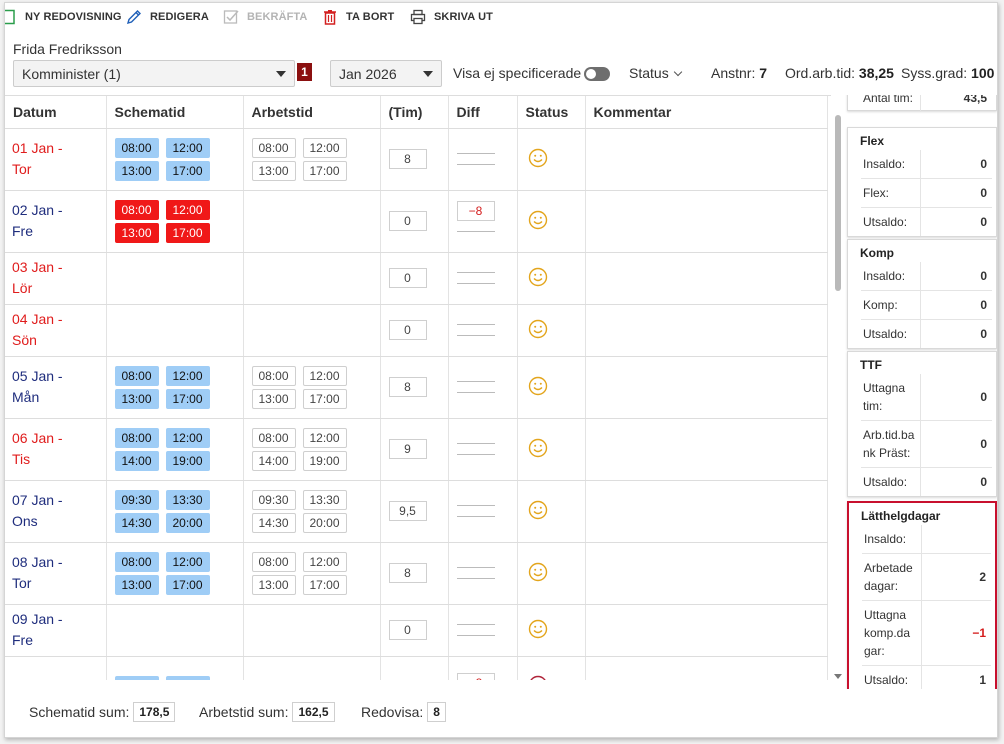  Describe the element at coordinates (838, 676) in the screenshot. I see `scroll-down-arrow-icon` at that location.